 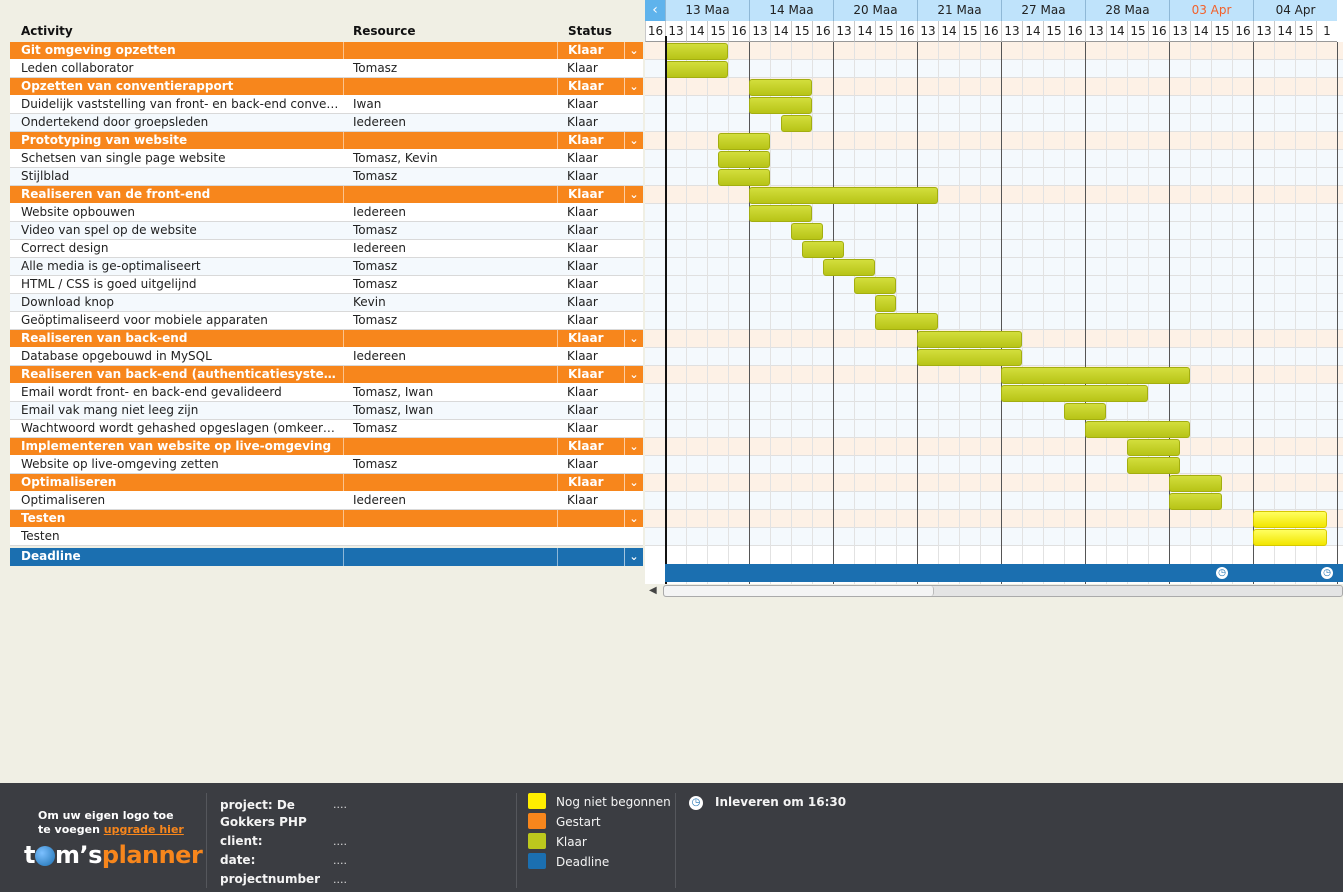 I want to click on resource-cell: Iwan, so click(x=447, y=105).